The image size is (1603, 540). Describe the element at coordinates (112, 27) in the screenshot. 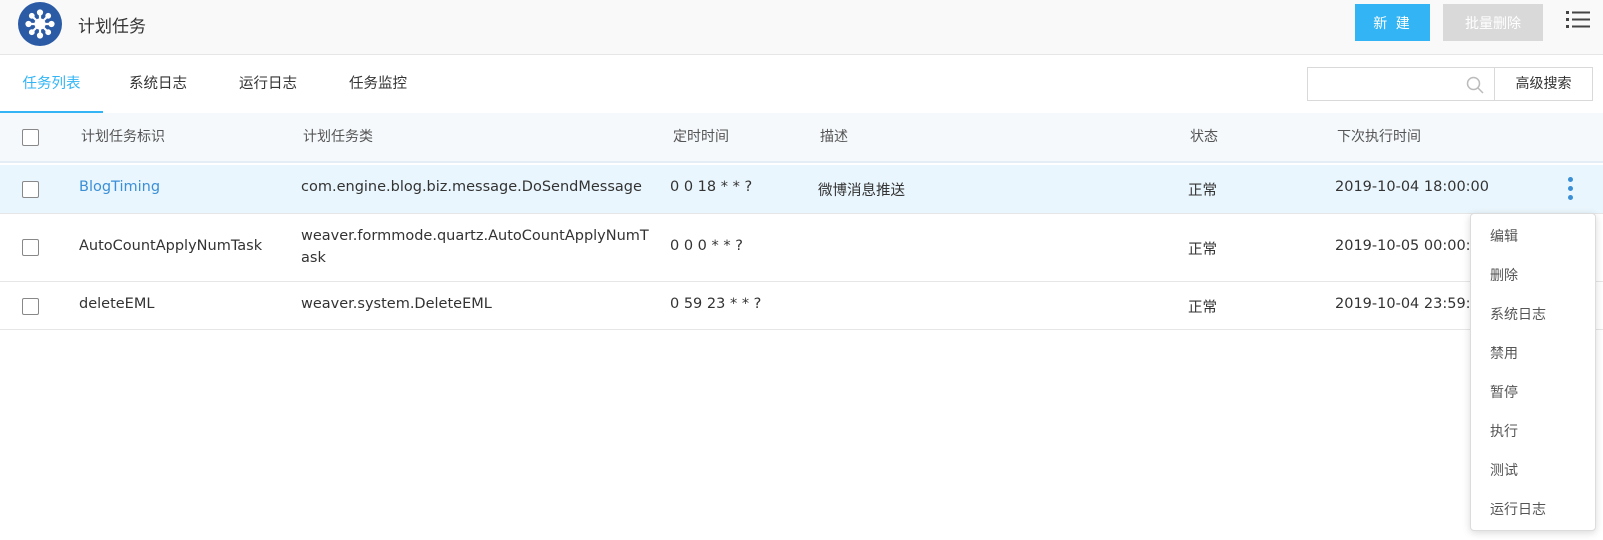

I see `page-title: 计划任务` at that location.